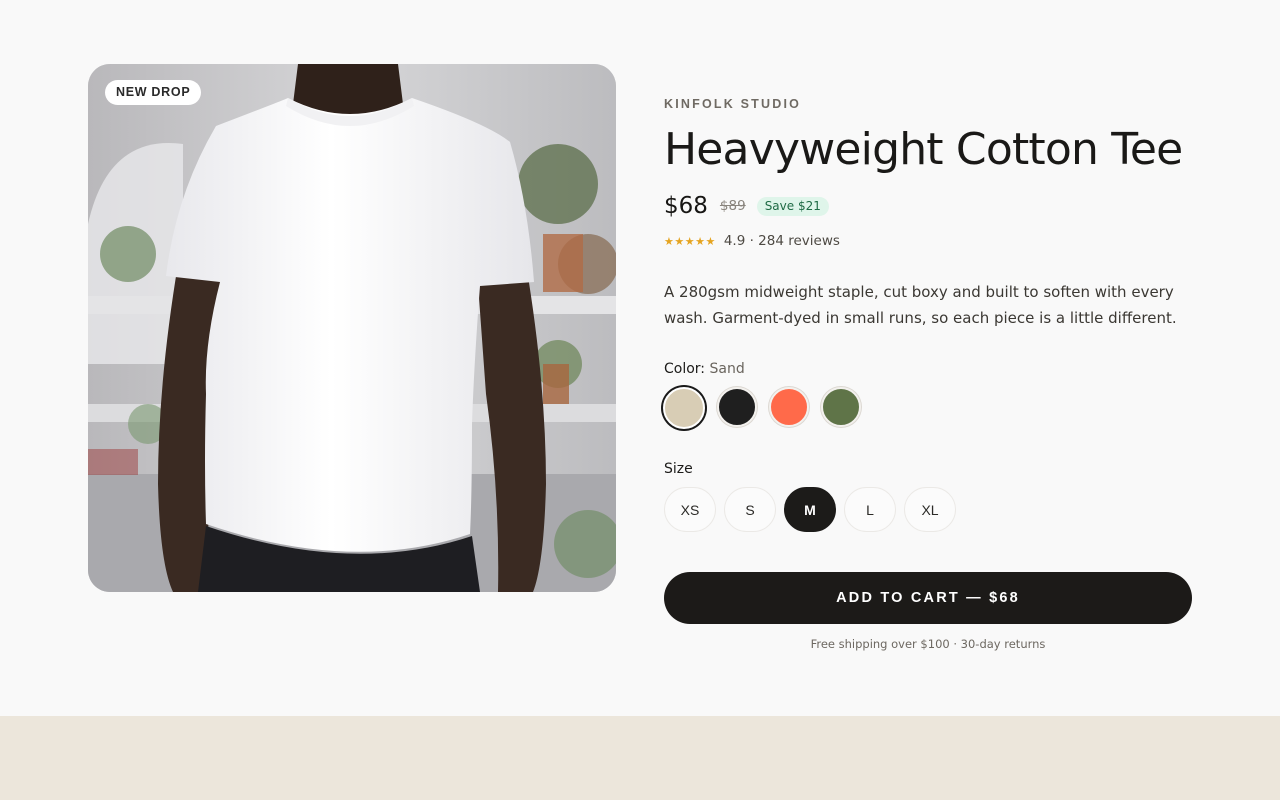  Describe the element at coordinates (153, 92) in the screenshot. I see `new-drop-badge: NEW DROP` at that location.